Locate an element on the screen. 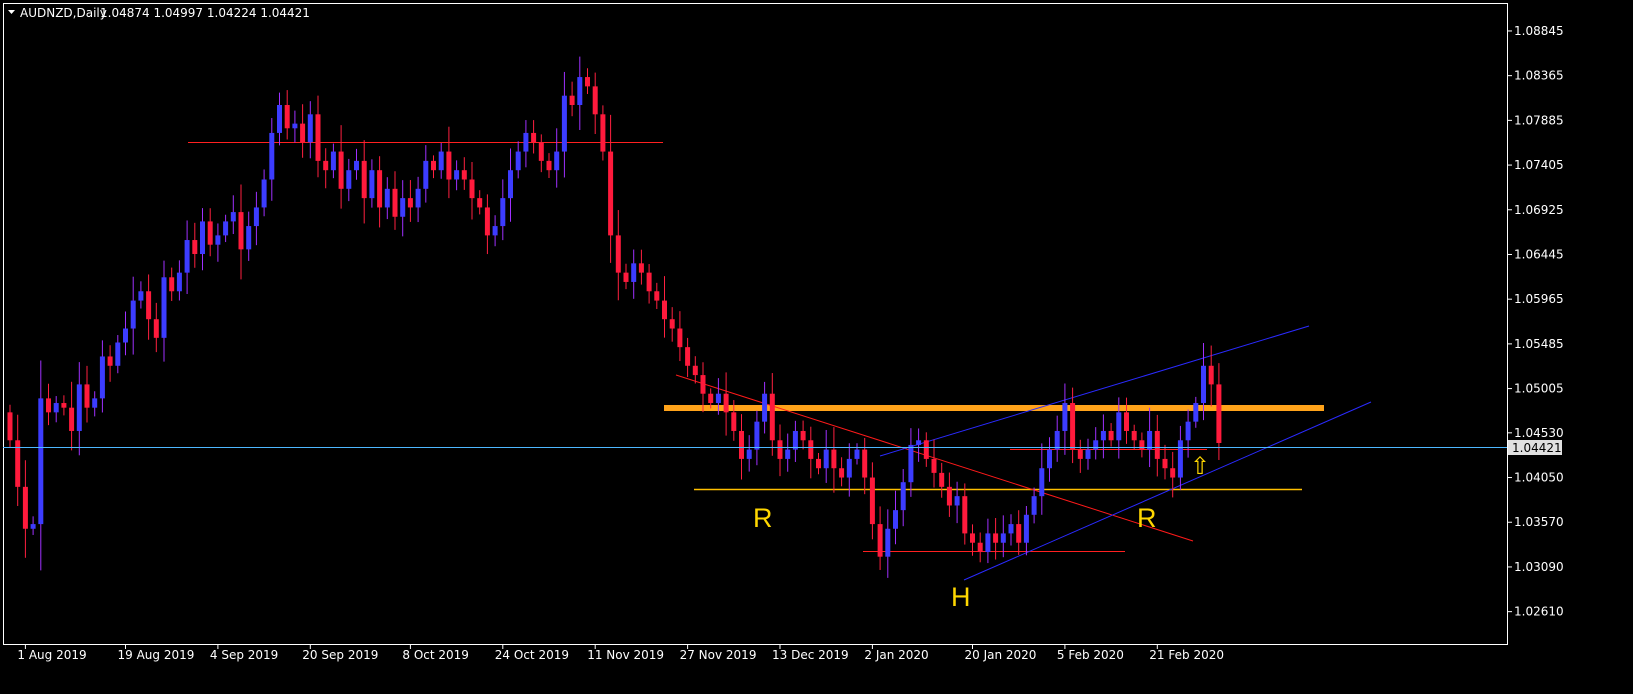  price-tick-label: 1.07885 is located at coordinates (1539, 120).